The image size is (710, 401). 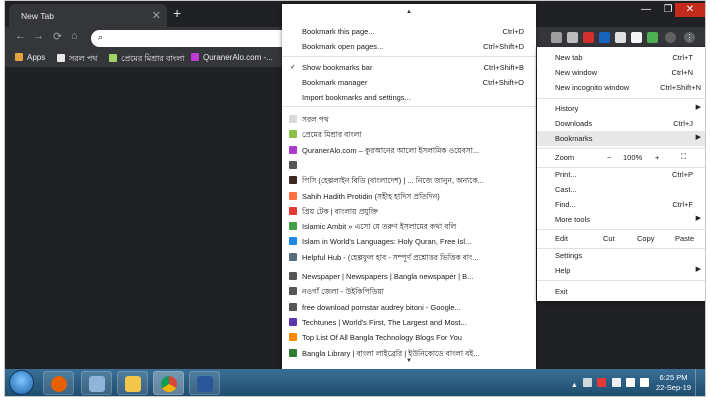 What do you see at coordinates (168, 383) in the screenshot?
I see `taskbar-chrome` at bounding box center [168, 383].